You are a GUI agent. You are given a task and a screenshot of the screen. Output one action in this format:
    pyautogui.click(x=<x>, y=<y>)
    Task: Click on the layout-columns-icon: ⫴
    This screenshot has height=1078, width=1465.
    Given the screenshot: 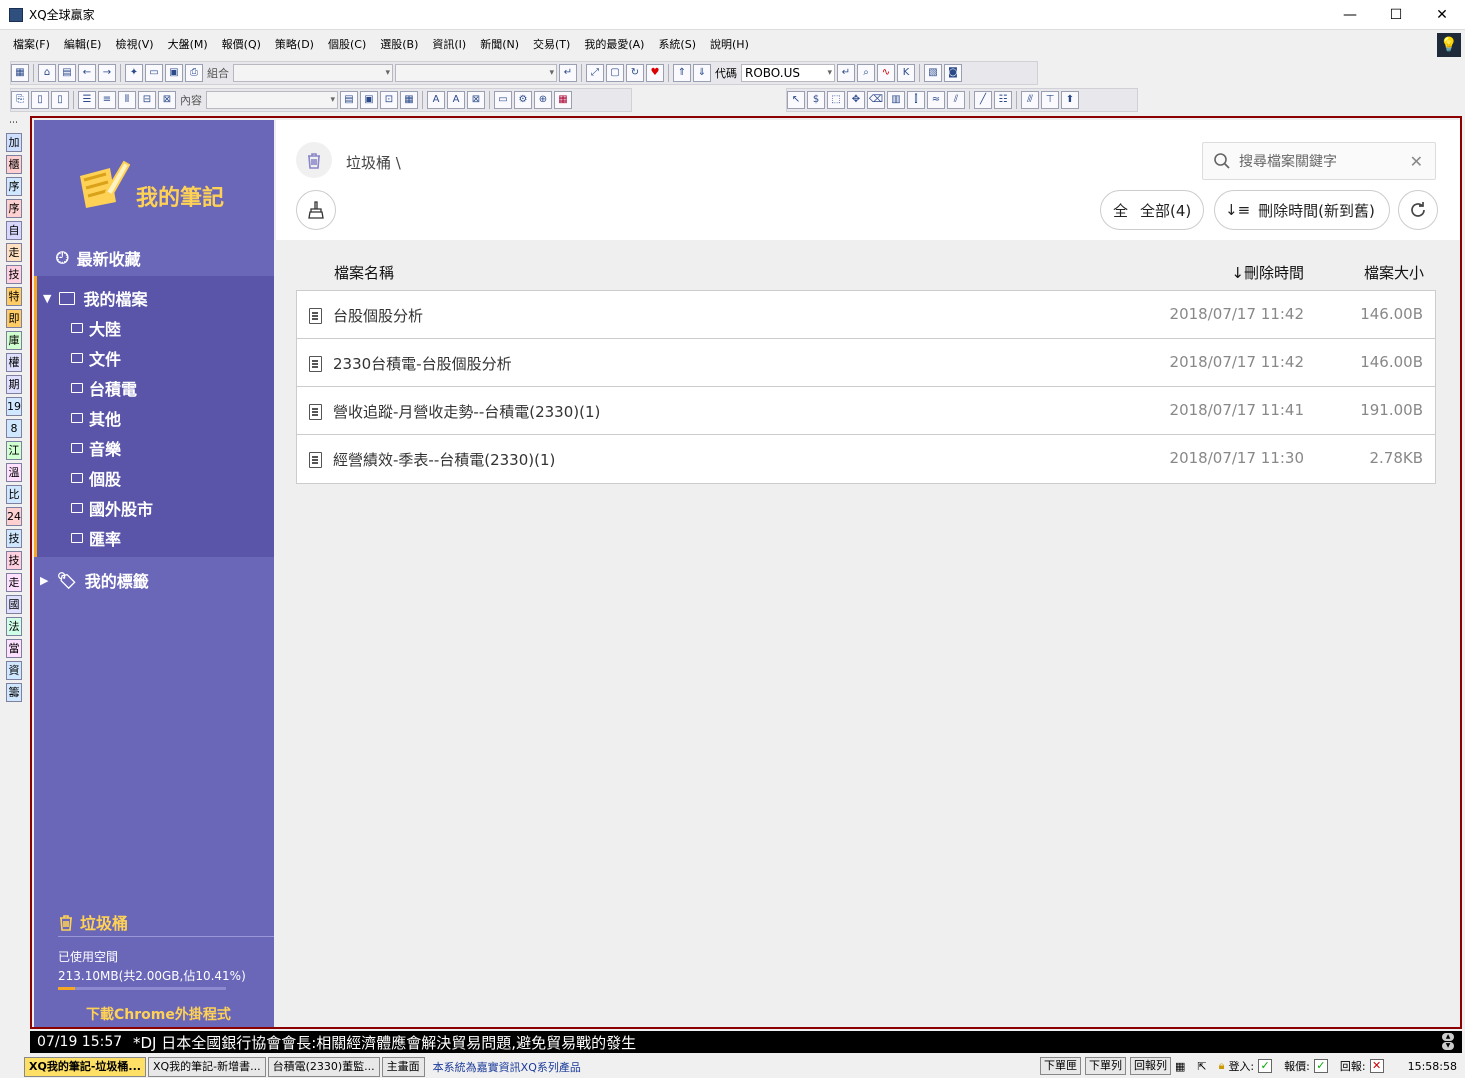 What is the action you would take?
    pyautogui.click(x=127, y=100)
    